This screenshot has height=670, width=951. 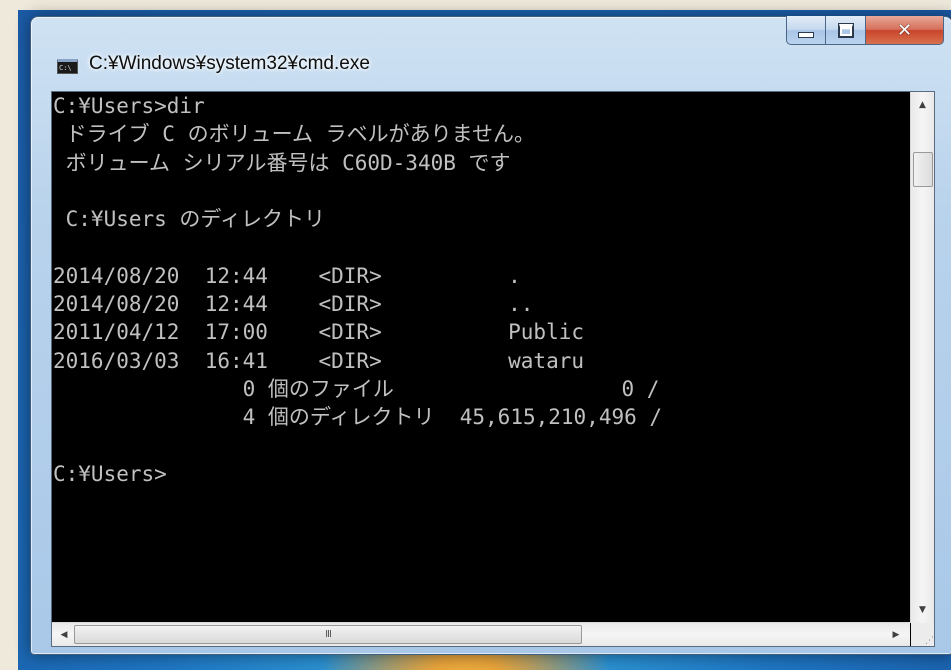 I want to click on horizontal-scroll-thumb: III, so click(x=328, y=634).